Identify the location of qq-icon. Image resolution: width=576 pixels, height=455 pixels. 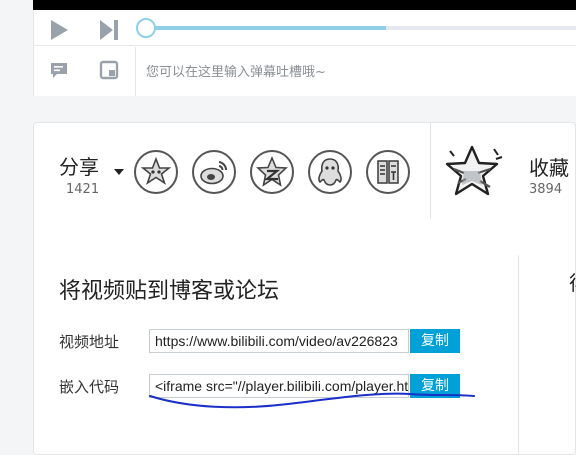
(330, 172).